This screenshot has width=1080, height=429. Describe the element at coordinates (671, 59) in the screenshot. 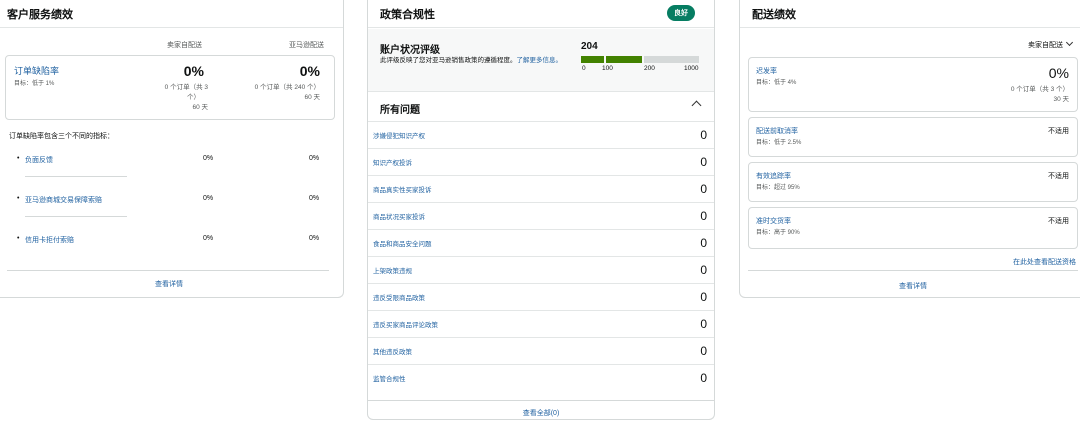

I see `scale-segment-high` at that location.